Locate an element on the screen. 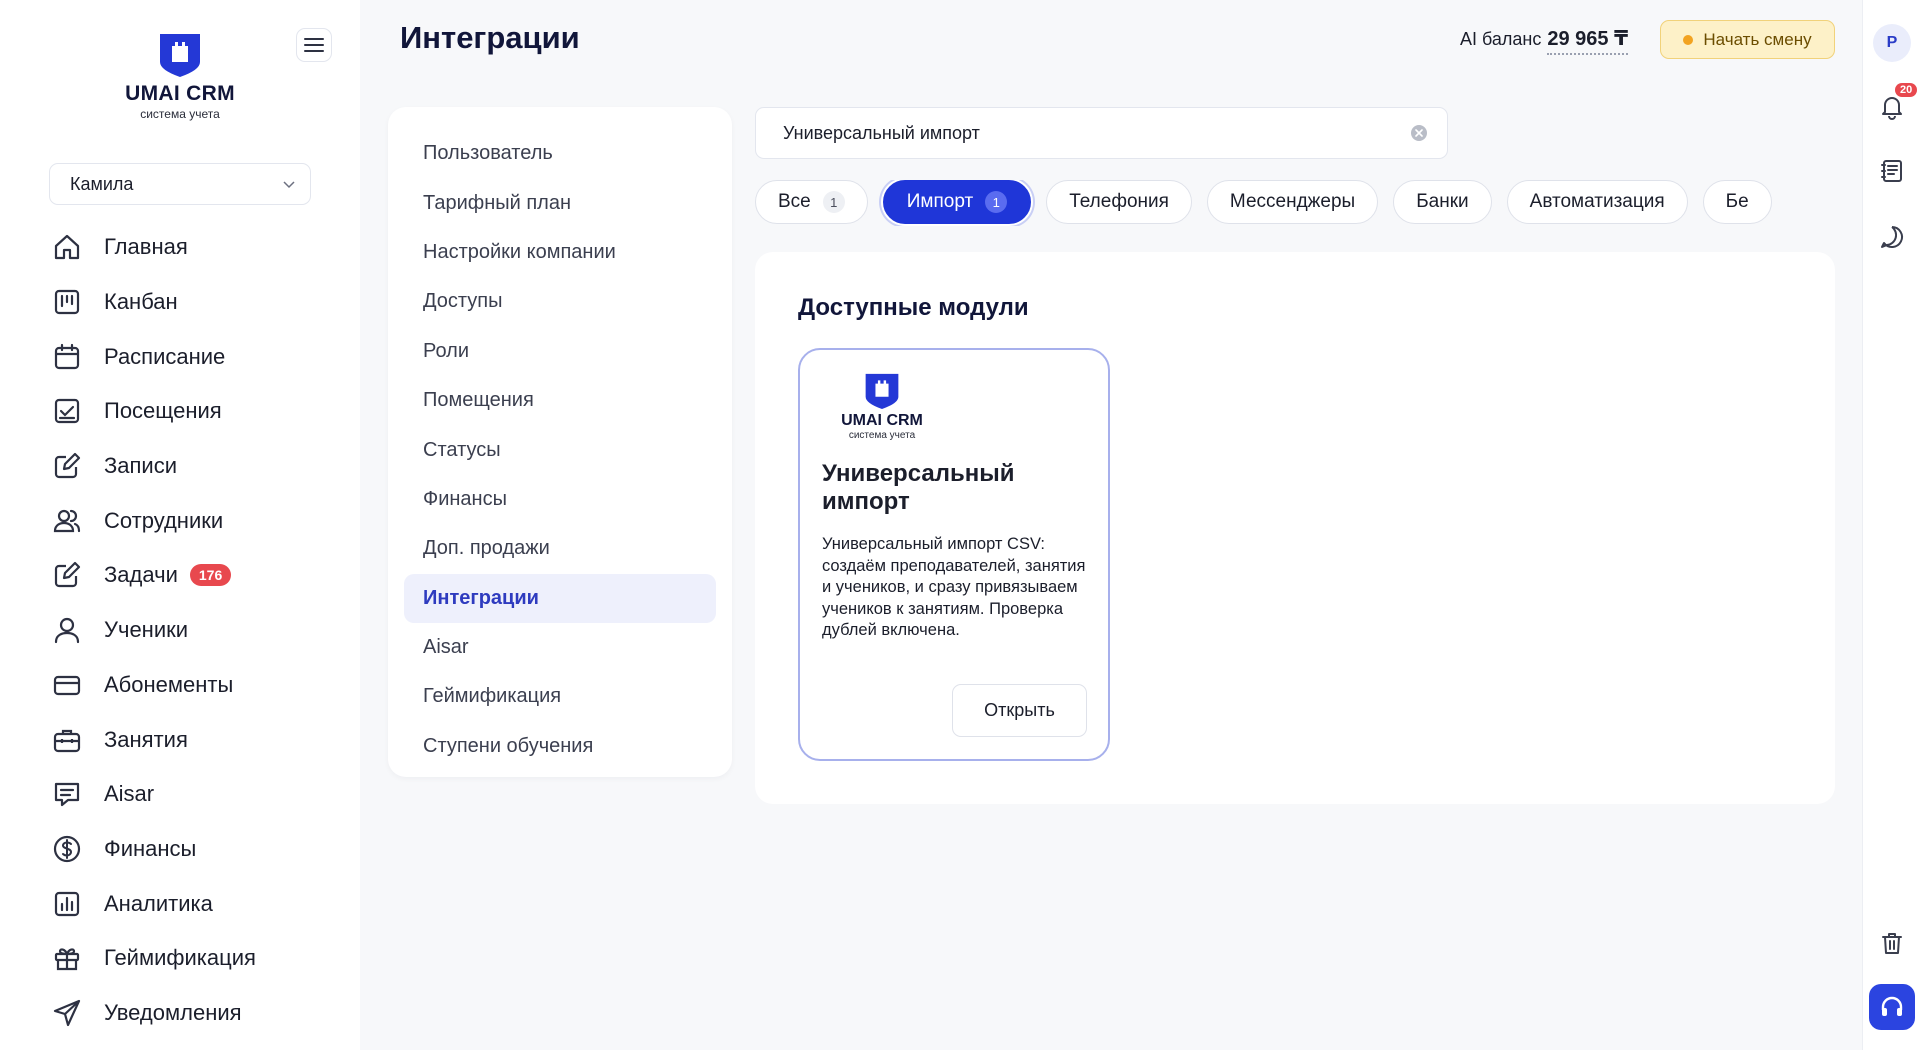 The image size is (1920, 1050). nav-item-subscriptions: Абонементы is located at coordinates (202, 685).